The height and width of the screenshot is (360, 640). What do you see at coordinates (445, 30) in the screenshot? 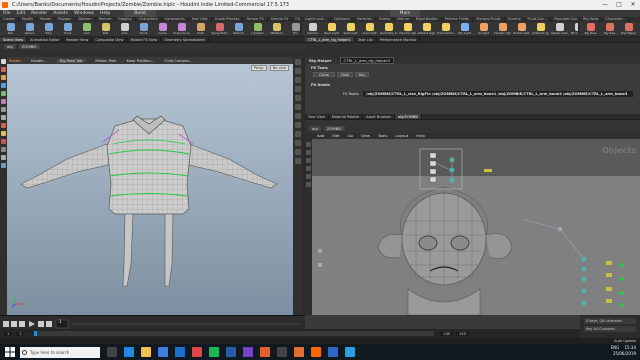
I see `shelf-tool-environment-light-button: Environment Light` at bounding box center [445, 30].